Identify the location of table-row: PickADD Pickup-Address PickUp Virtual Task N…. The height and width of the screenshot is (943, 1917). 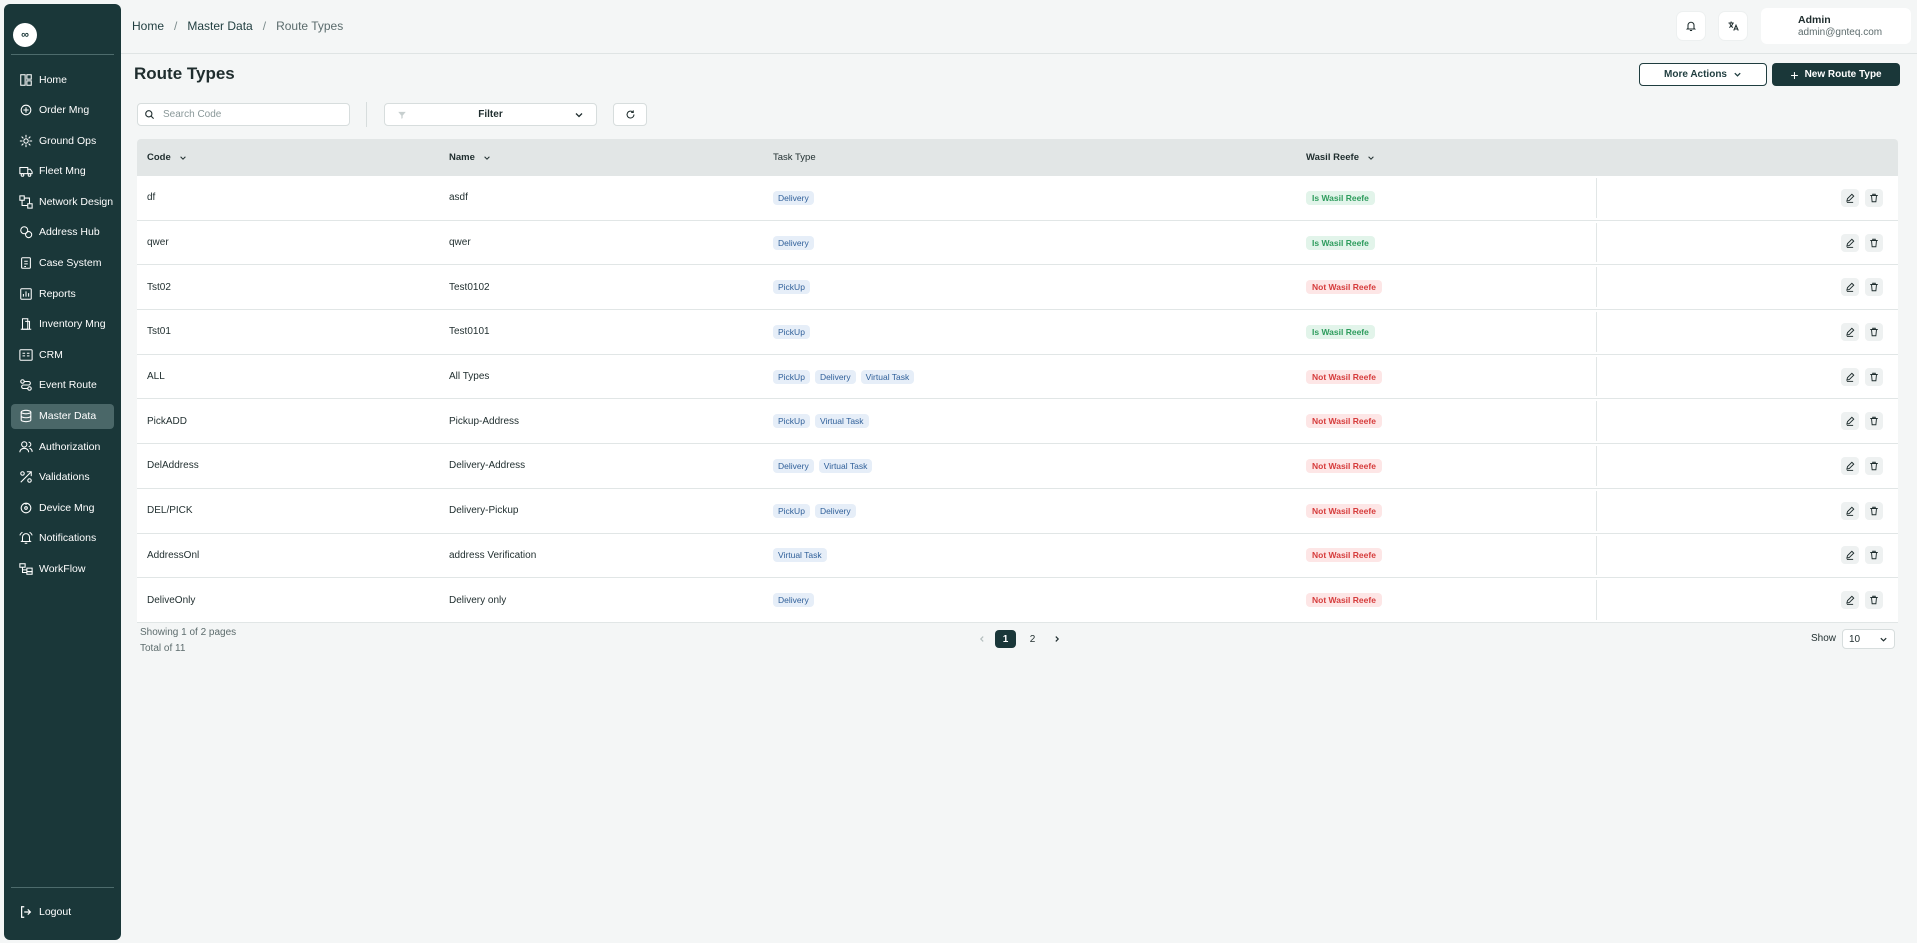
(1017, 422).